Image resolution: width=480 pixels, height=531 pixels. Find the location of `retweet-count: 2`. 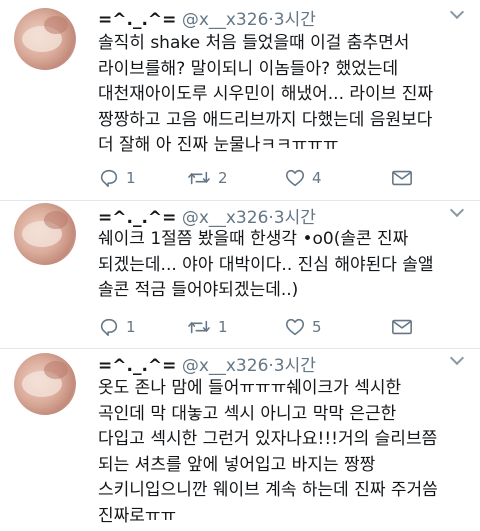

retweet-count: 2 is located at coordinates (223, 178).